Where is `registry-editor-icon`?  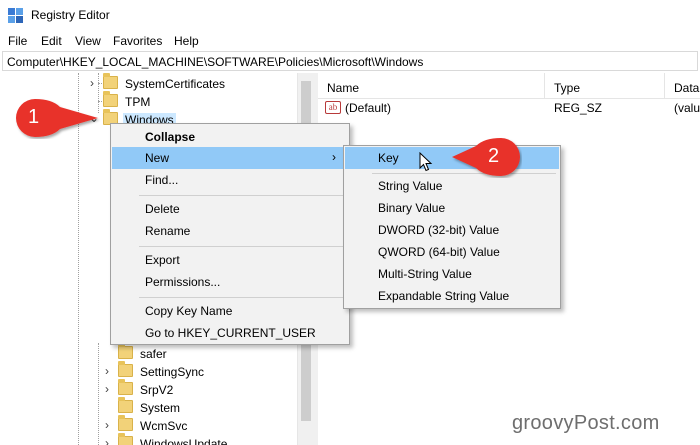
registry-editor-icon is located at coordinates (15, 15).